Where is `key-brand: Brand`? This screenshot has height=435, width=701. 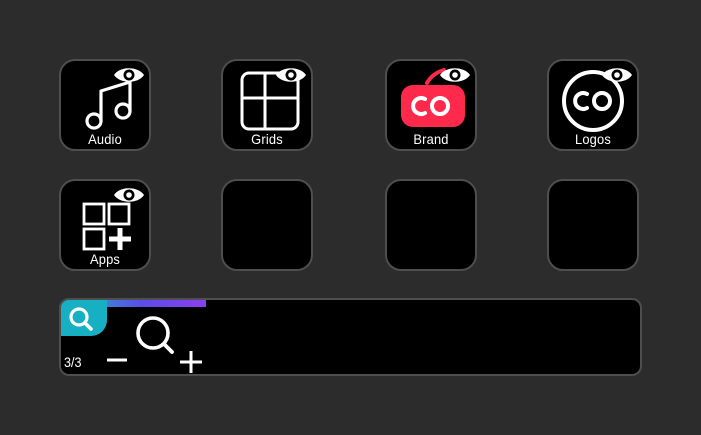 key-brand: Brand is located at coordinates (431, 105).